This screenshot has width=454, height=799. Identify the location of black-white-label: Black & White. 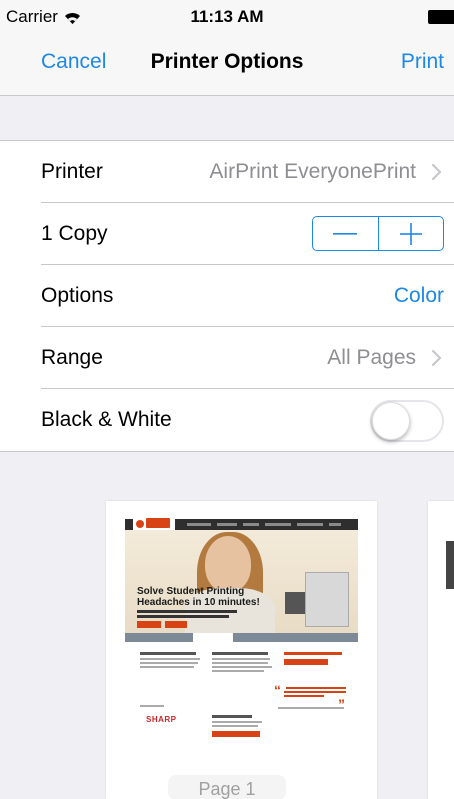
(106, 419).